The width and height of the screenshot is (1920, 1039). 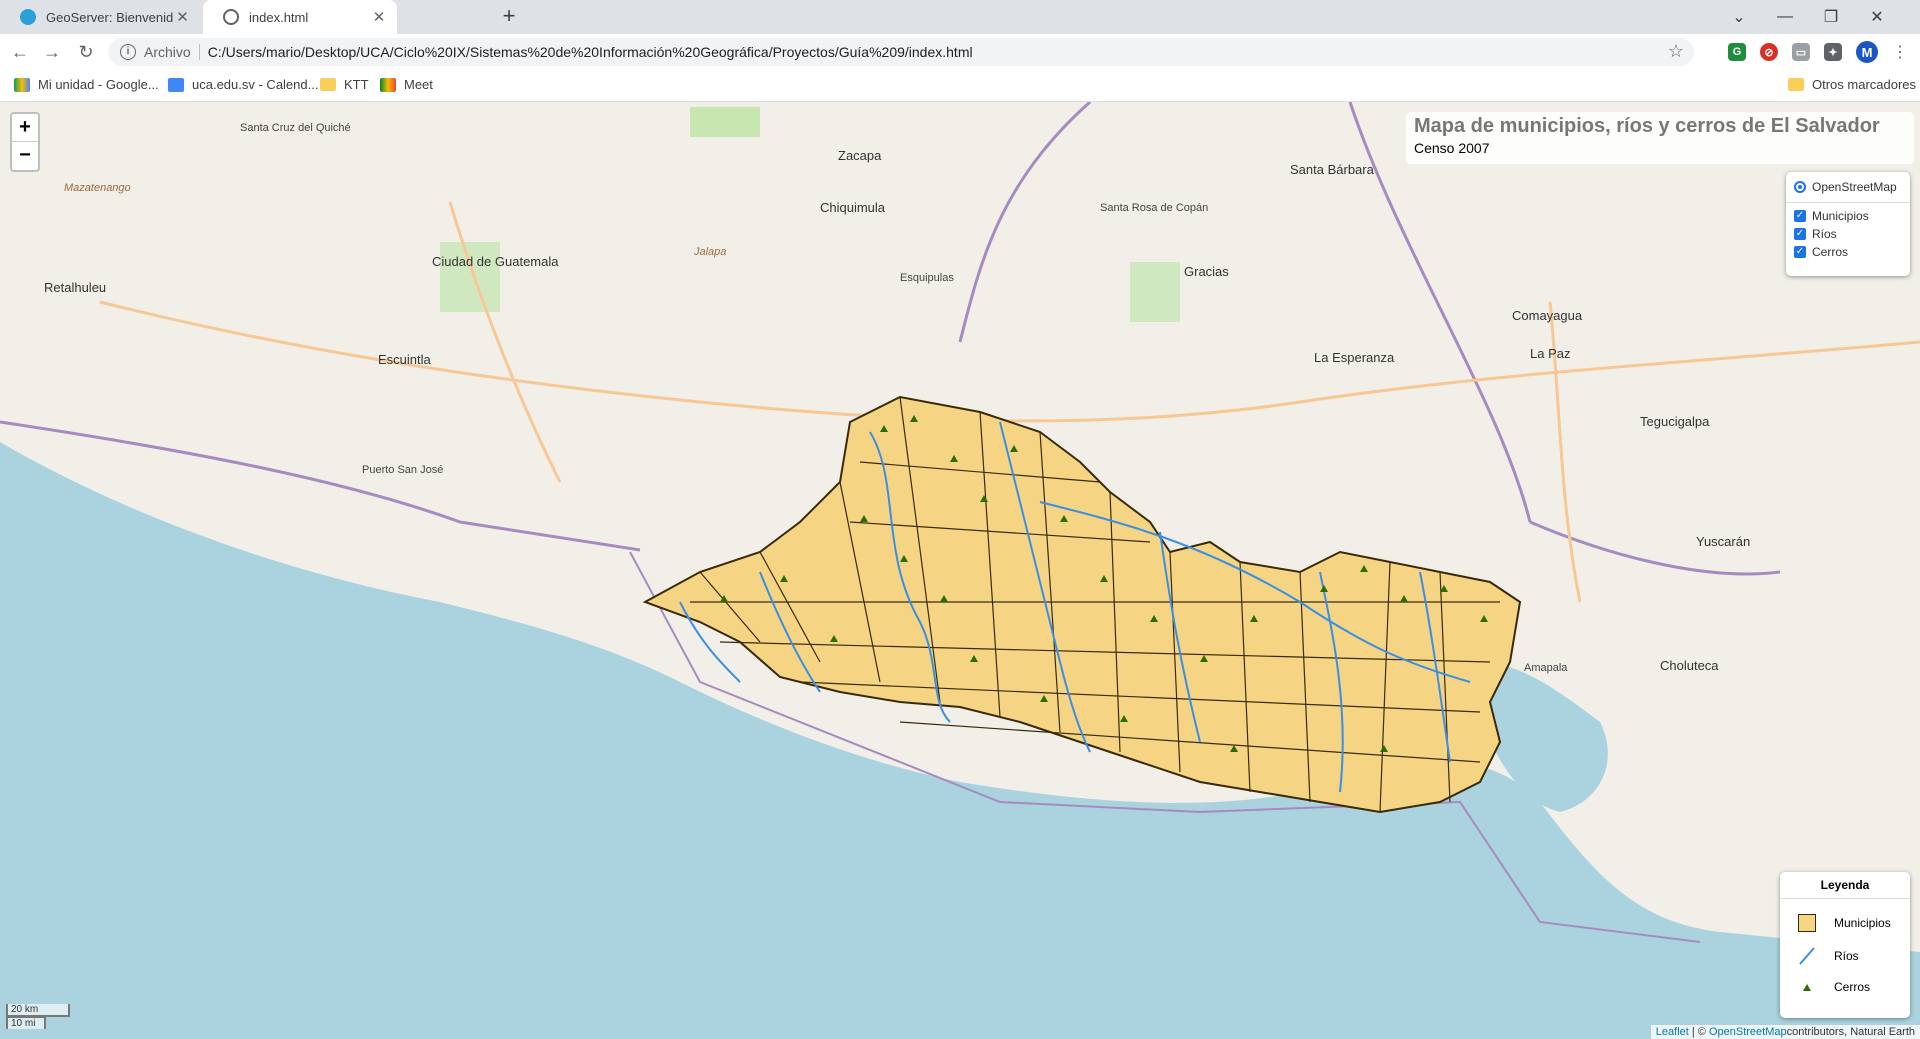 I want to click on scale-imperial: 10 mi, so click(x=26, y=1022).